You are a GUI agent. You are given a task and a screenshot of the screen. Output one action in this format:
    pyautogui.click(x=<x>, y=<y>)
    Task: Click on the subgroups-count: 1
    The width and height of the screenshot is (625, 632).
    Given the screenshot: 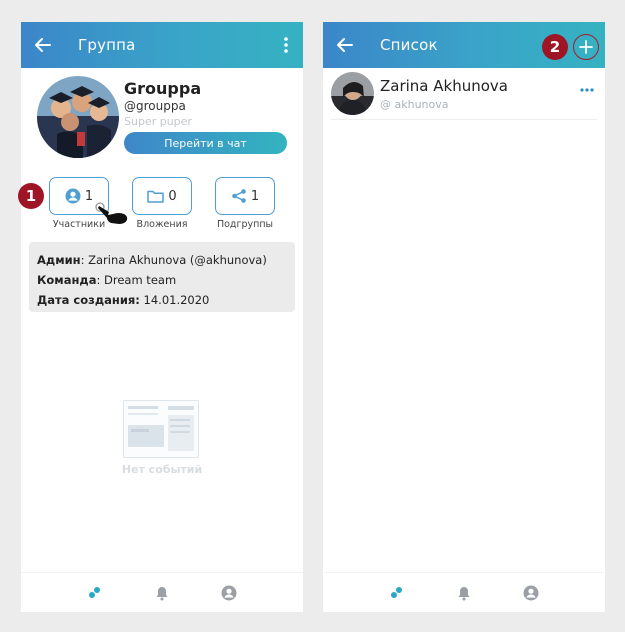 What is the action you would take?
    pyautogui.click(x=255, y=196)
    